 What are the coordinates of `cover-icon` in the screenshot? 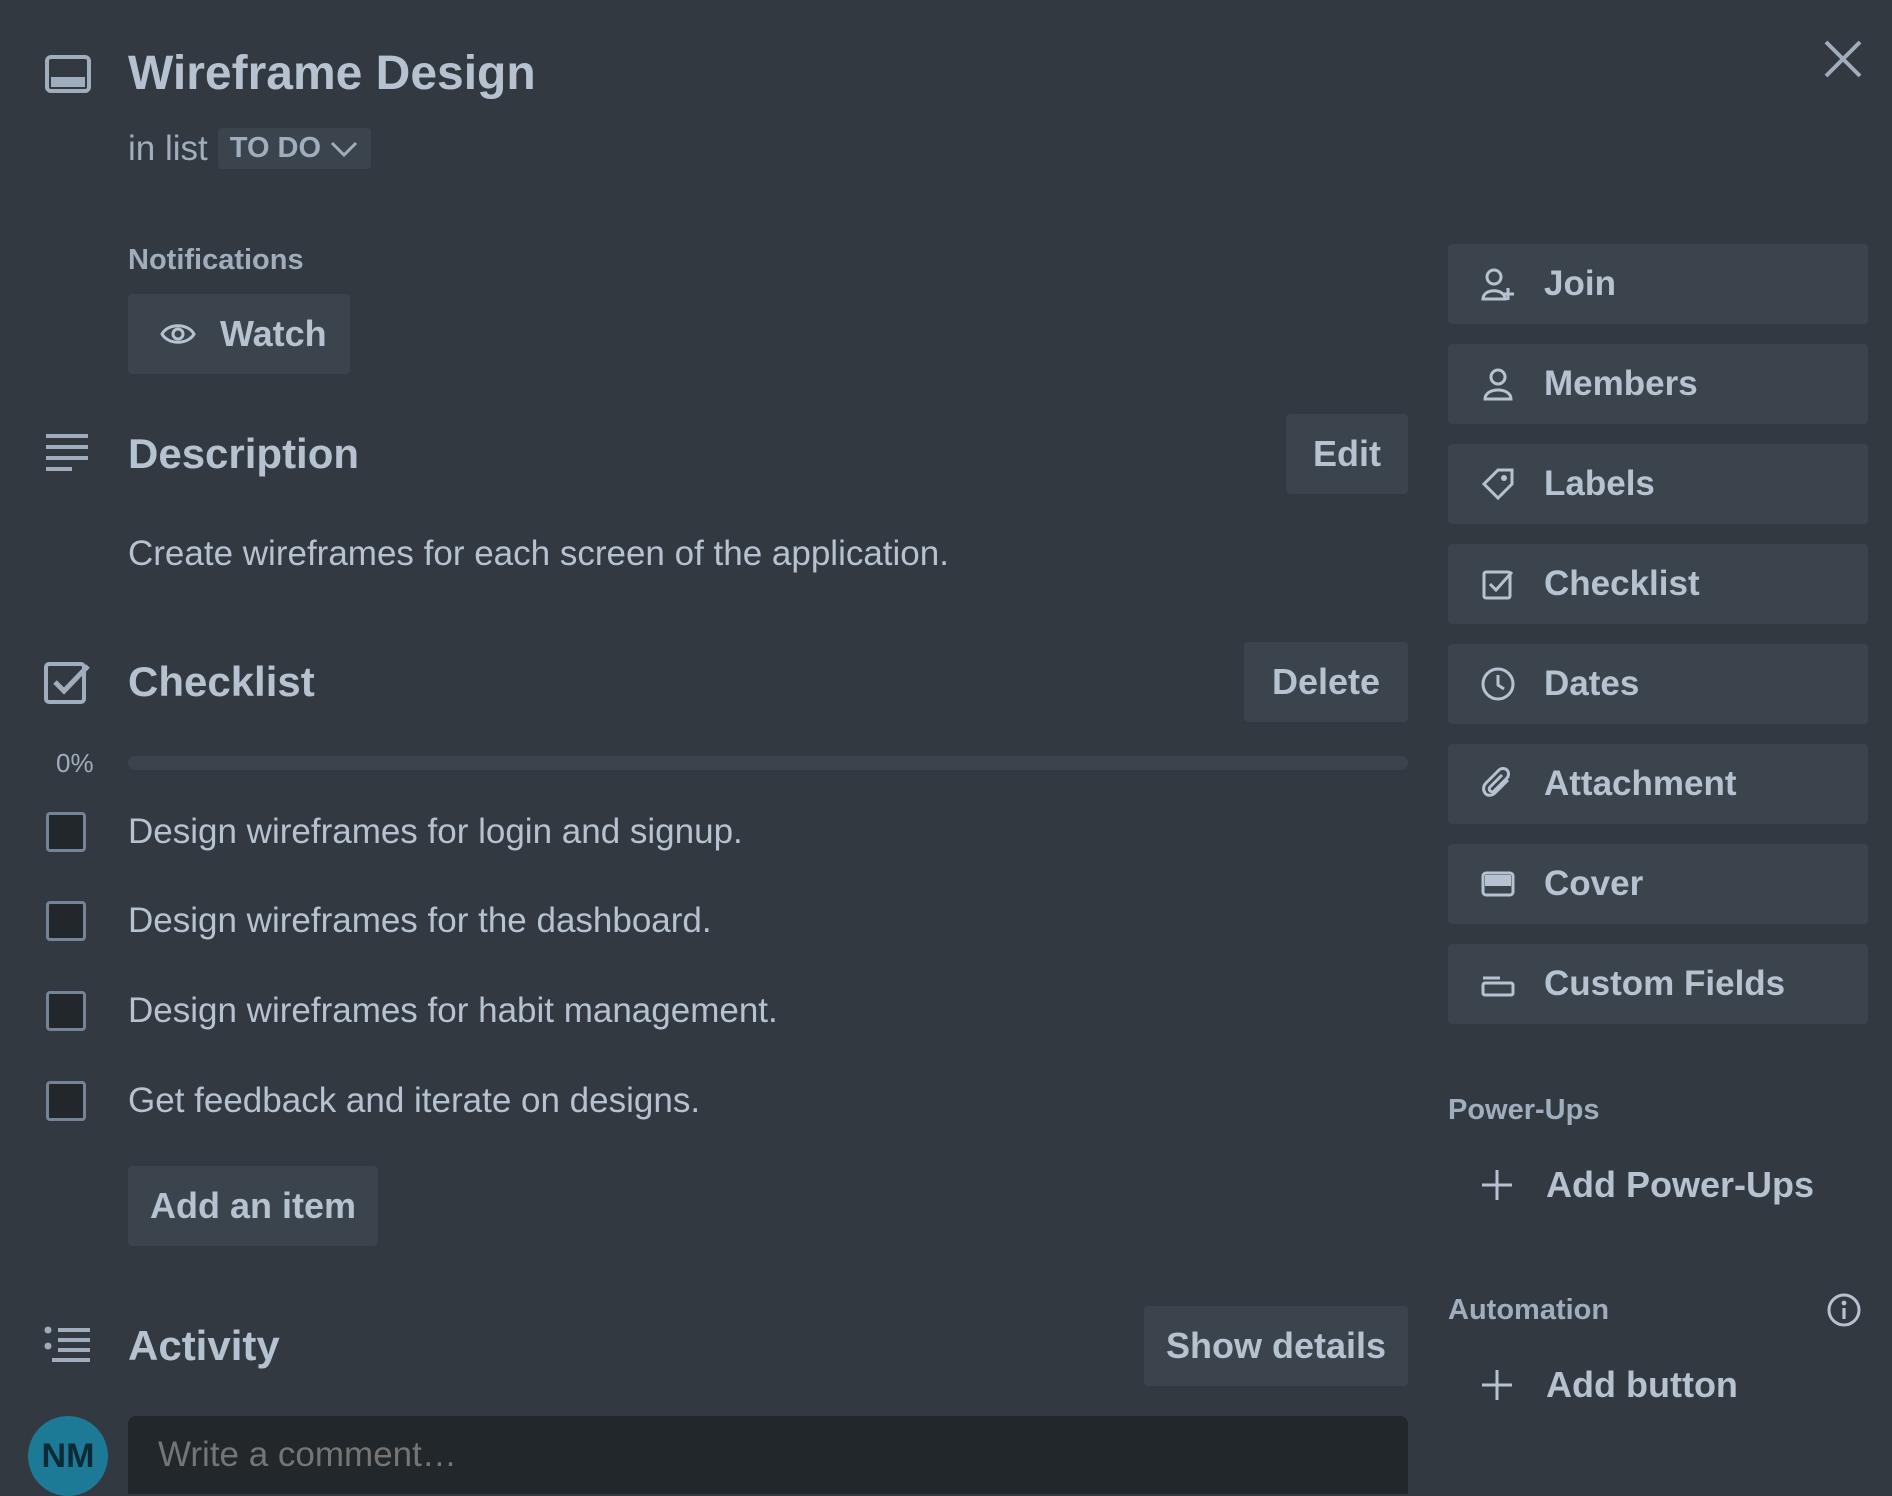 It's located at (1498, 884).